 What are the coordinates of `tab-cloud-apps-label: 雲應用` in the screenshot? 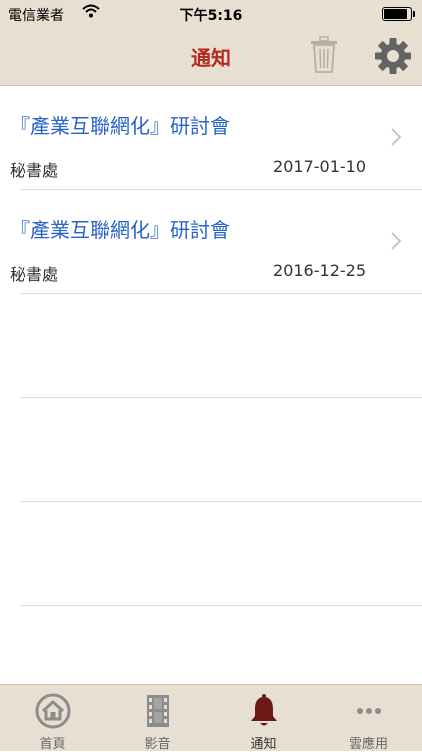 It's located at (368, 744).